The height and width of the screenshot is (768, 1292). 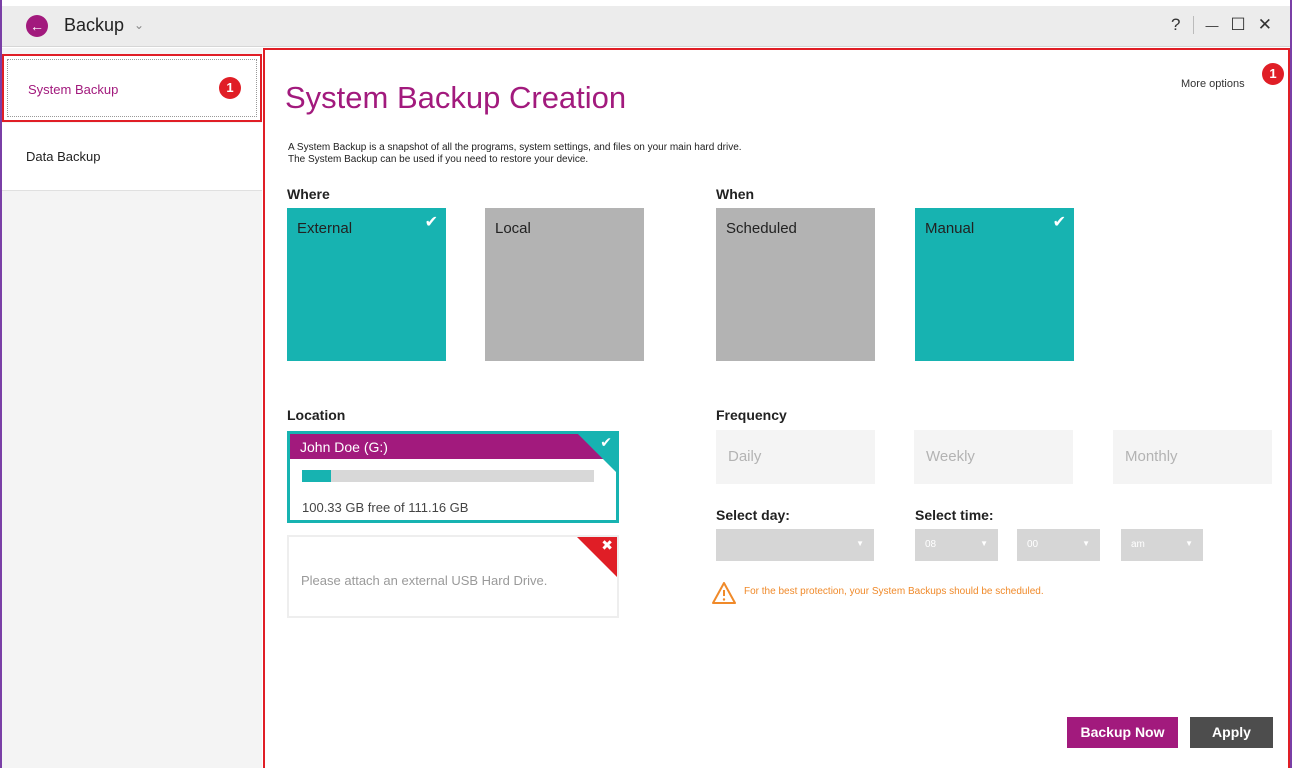 What do you see at coordinates (132, 157) in the screenshot?
I see `sidebar-item-data-backup: Data Backup` at bounding box center [132, 157].